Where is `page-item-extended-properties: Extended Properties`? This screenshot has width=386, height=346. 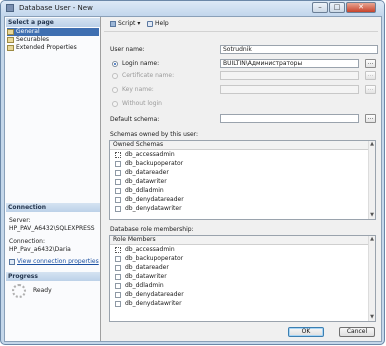
page-item-extended-properties: Extended Properties is located at coordinates (42, 48).